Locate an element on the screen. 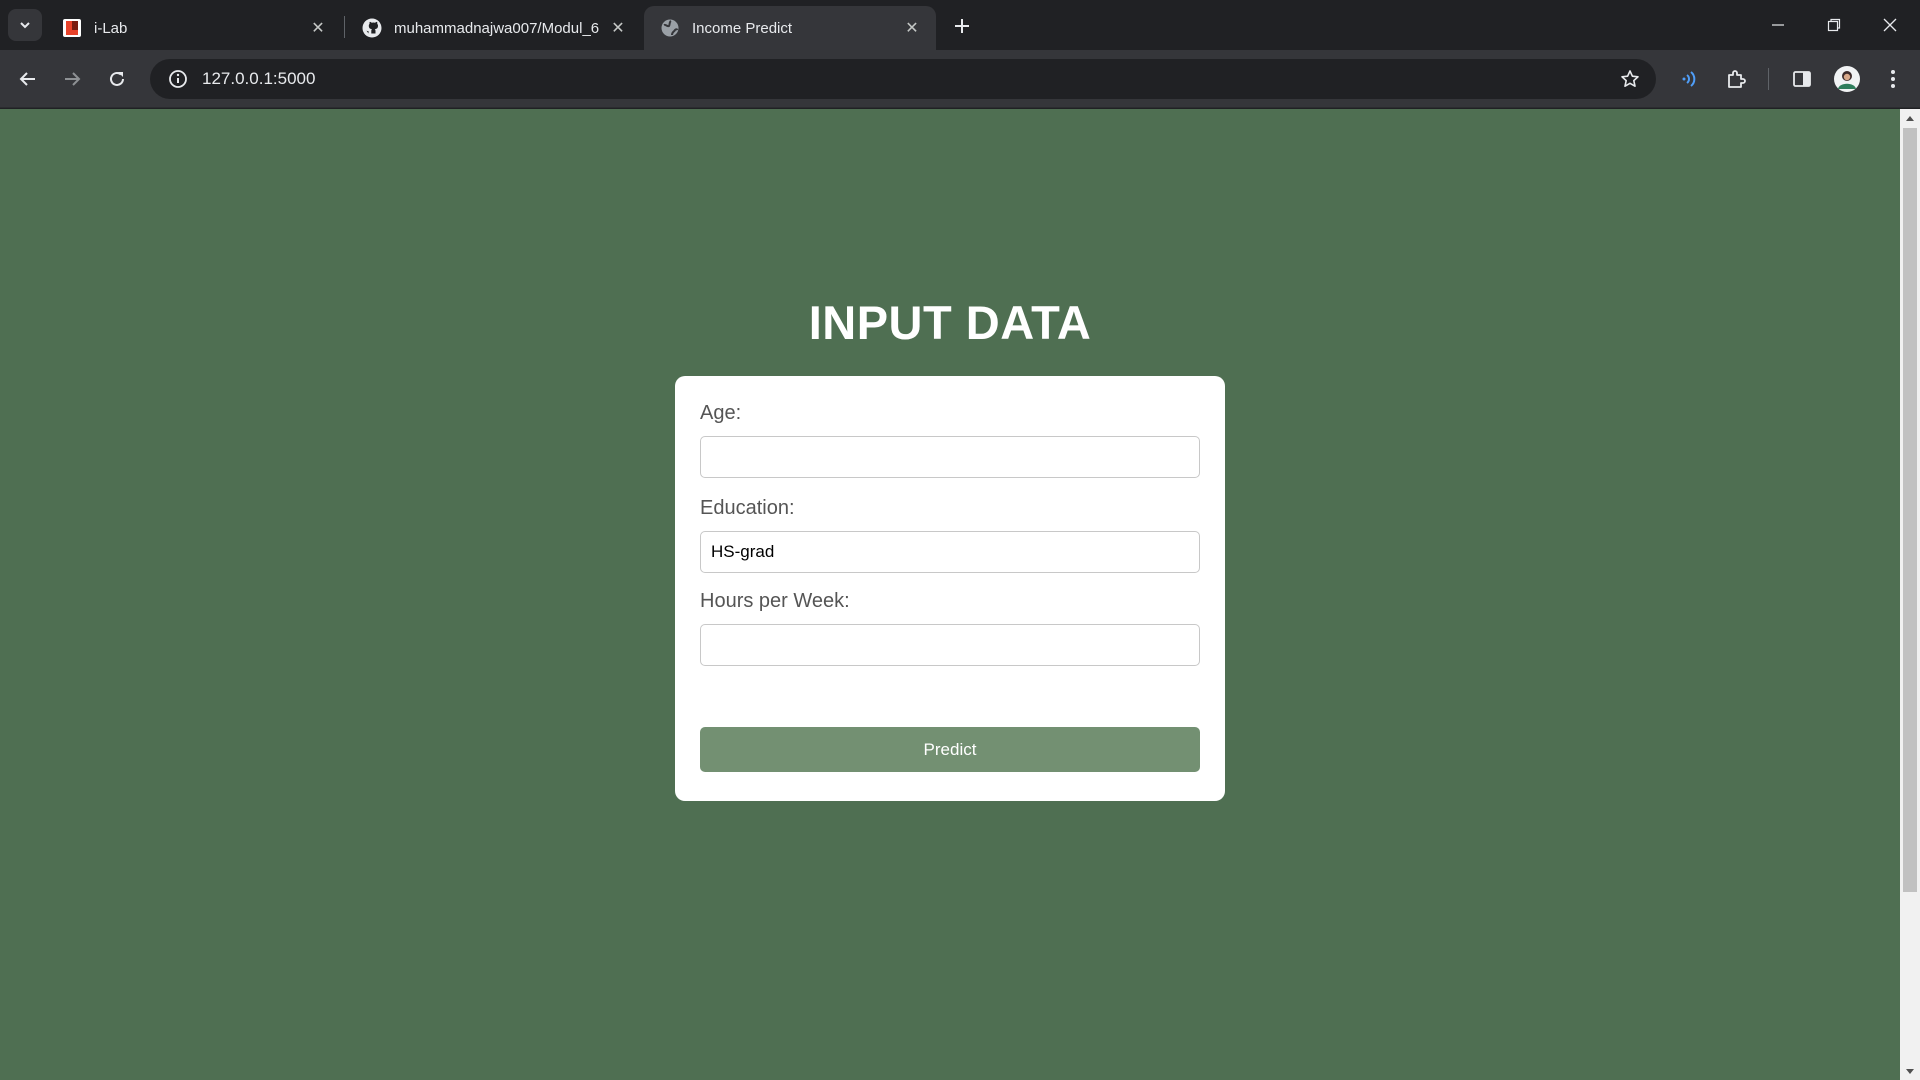  tab-title: muhammadnajwa007/Modul_6 is located at coordinates (497, 28).